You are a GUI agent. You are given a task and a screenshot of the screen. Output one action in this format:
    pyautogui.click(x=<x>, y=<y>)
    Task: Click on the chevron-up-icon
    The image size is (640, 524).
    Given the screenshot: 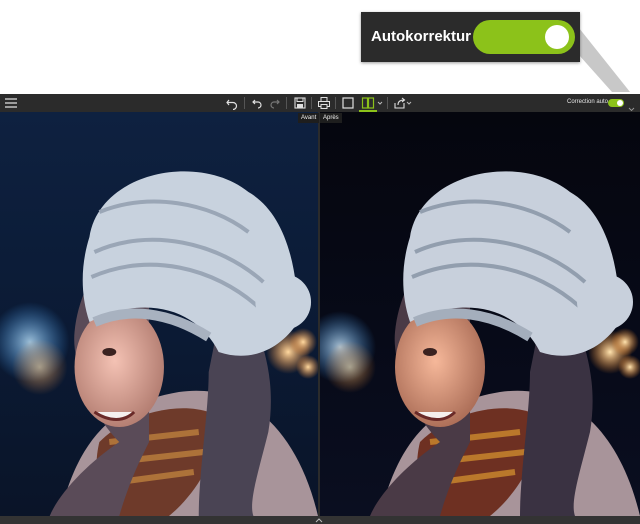 What is the action you would take?
    pyautogui.click(x=319, y=520)
    